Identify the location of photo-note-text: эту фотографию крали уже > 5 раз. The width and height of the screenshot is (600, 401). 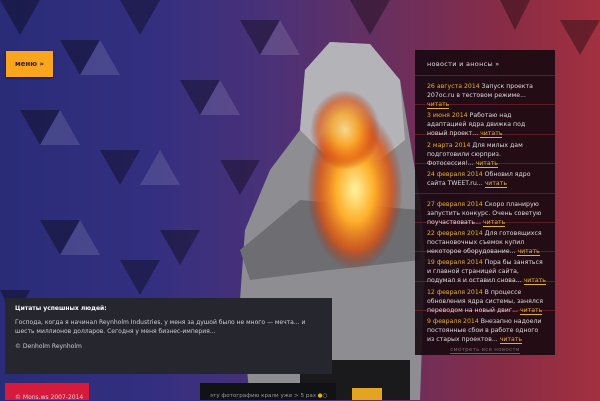
(263, 396).